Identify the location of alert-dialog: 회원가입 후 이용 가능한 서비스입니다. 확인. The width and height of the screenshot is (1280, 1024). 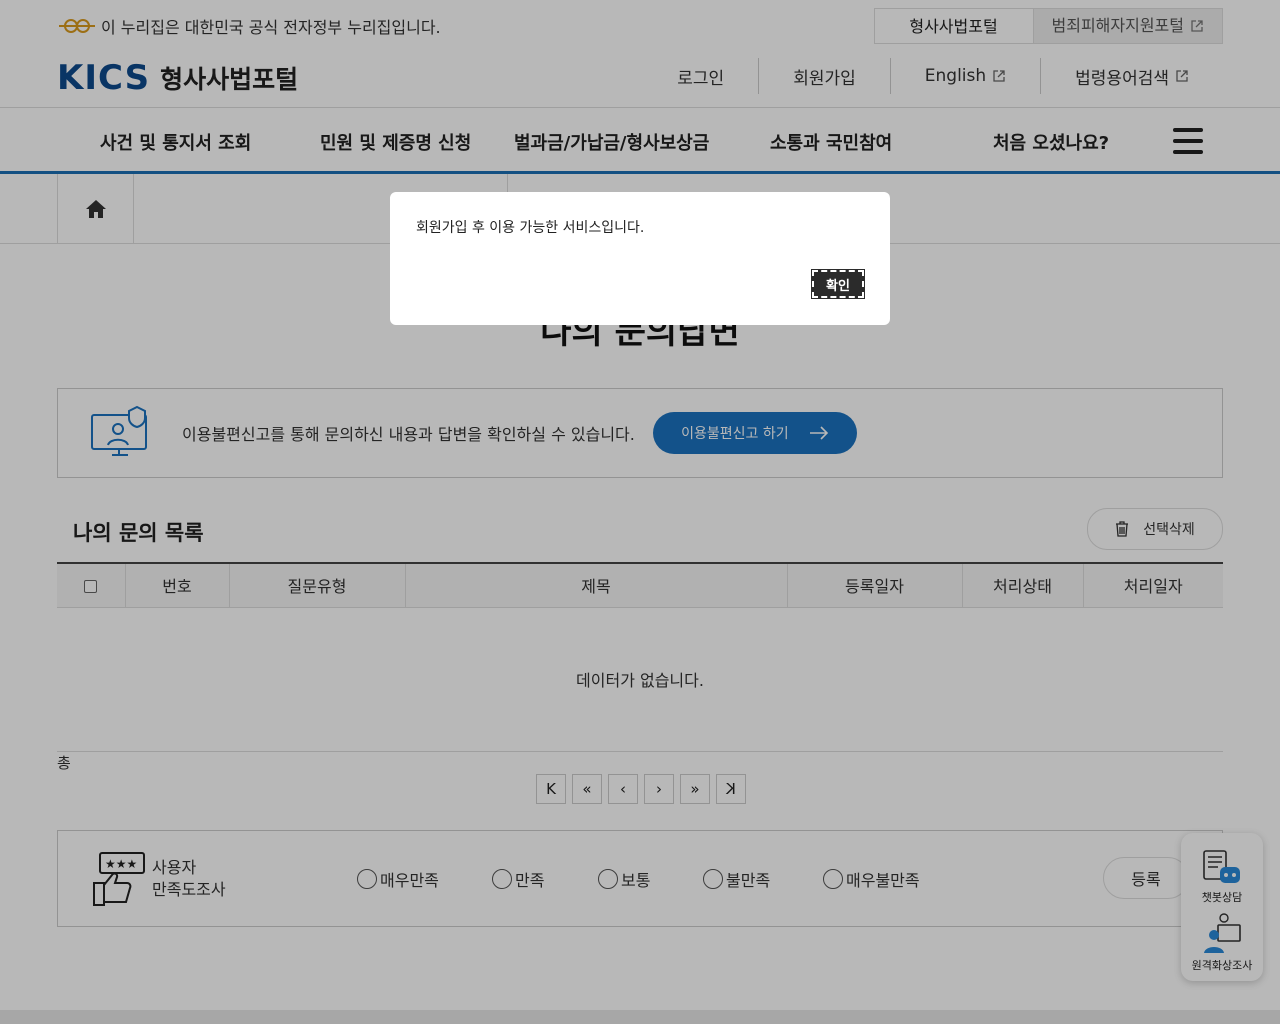
(640, 258).